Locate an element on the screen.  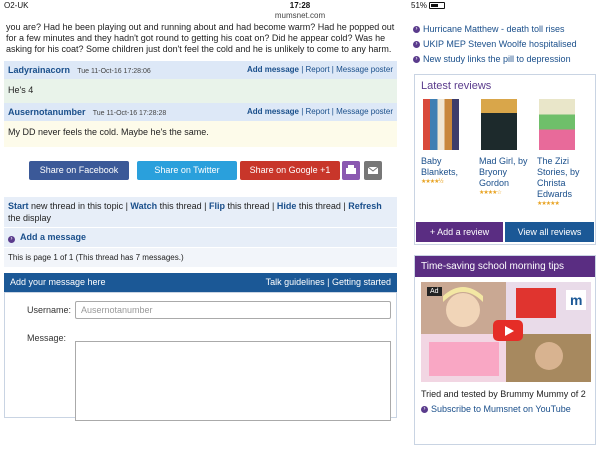
refresh-link: Refresh is located at coordinates (365, 206).